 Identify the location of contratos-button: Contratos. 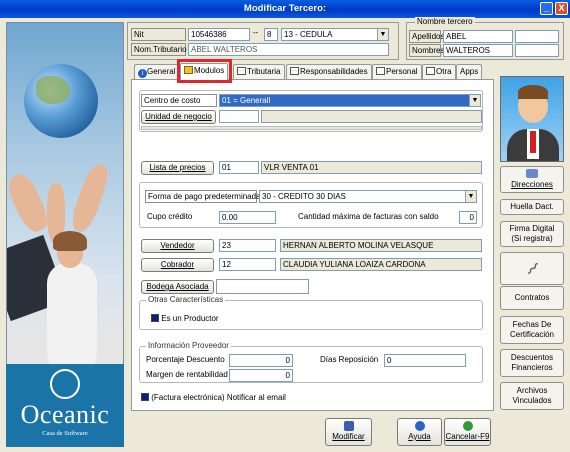
(532, 298).